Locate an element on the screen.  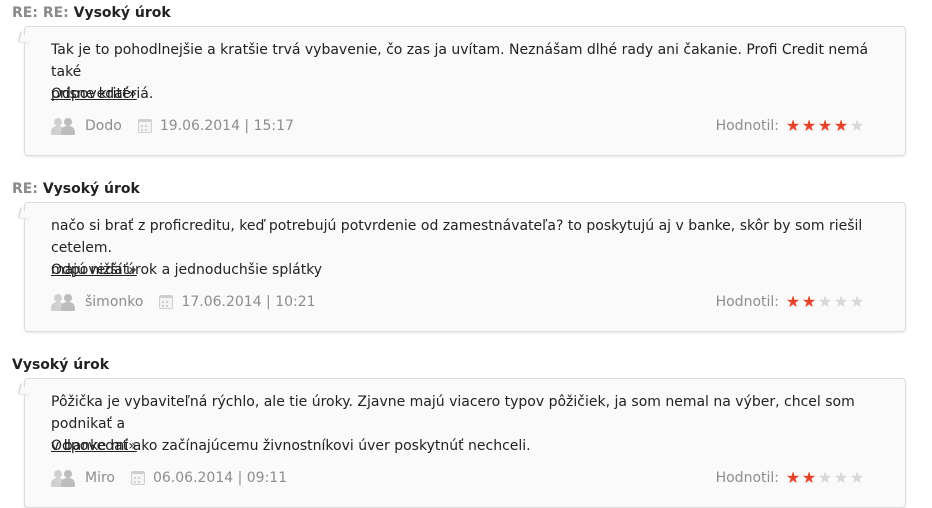
comment-title: Vysoký úrok is located at coordinates (464, 365).